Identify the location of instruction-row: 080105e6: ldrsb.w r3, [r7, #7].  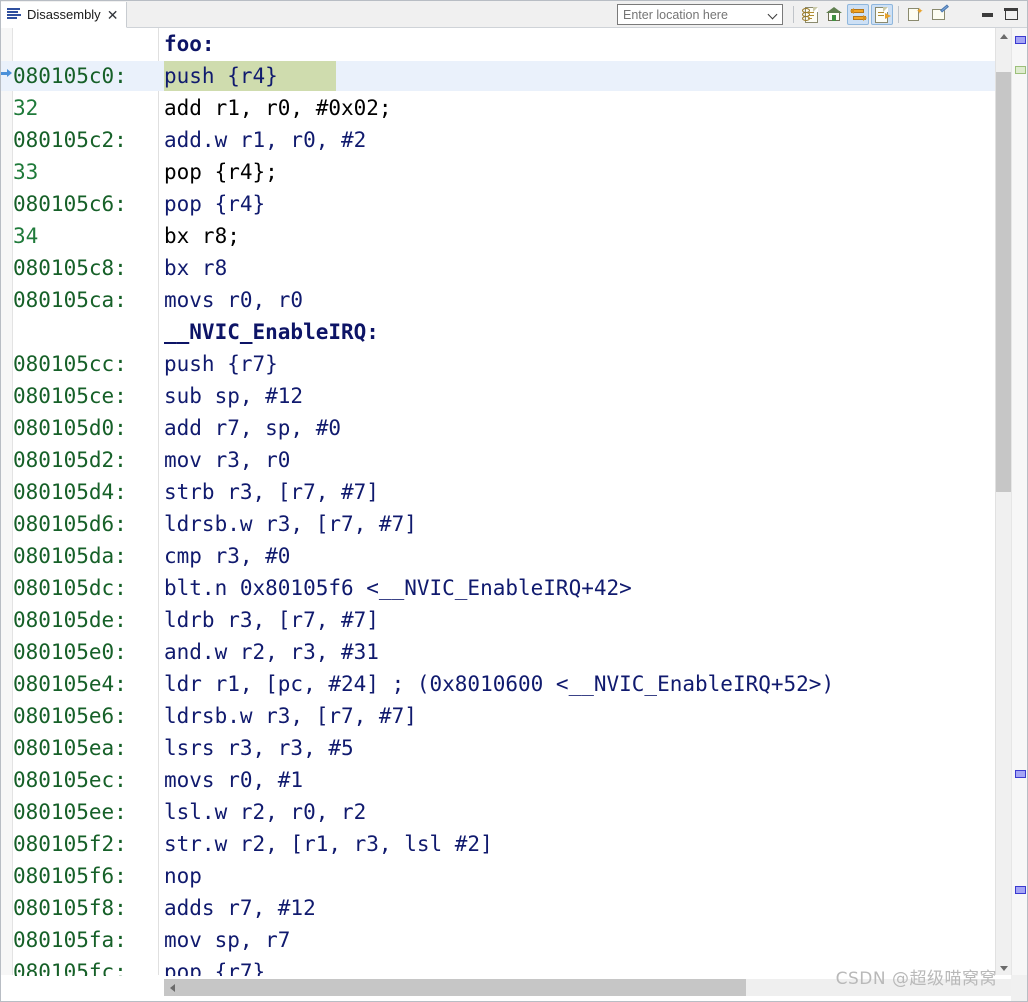
(506, 716).